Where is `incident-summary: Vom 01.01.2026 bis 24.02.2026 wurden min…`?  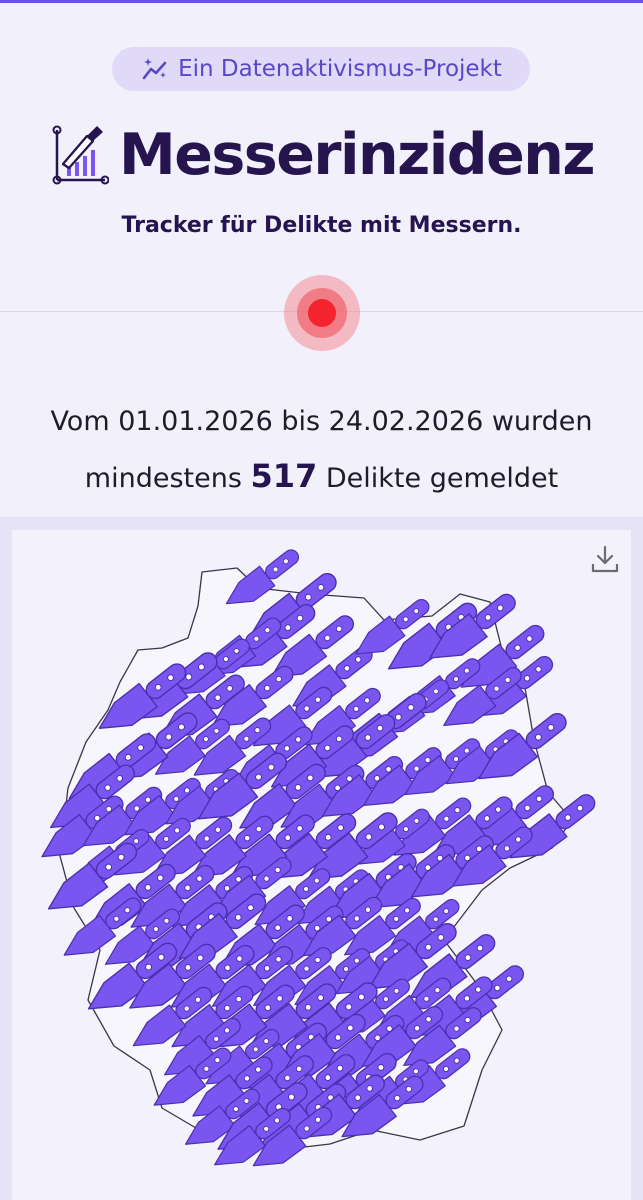
incident-summary: Vom 01.01.2026 bis 24.02.2026 wurden min… is located at coordinates (321, 450).